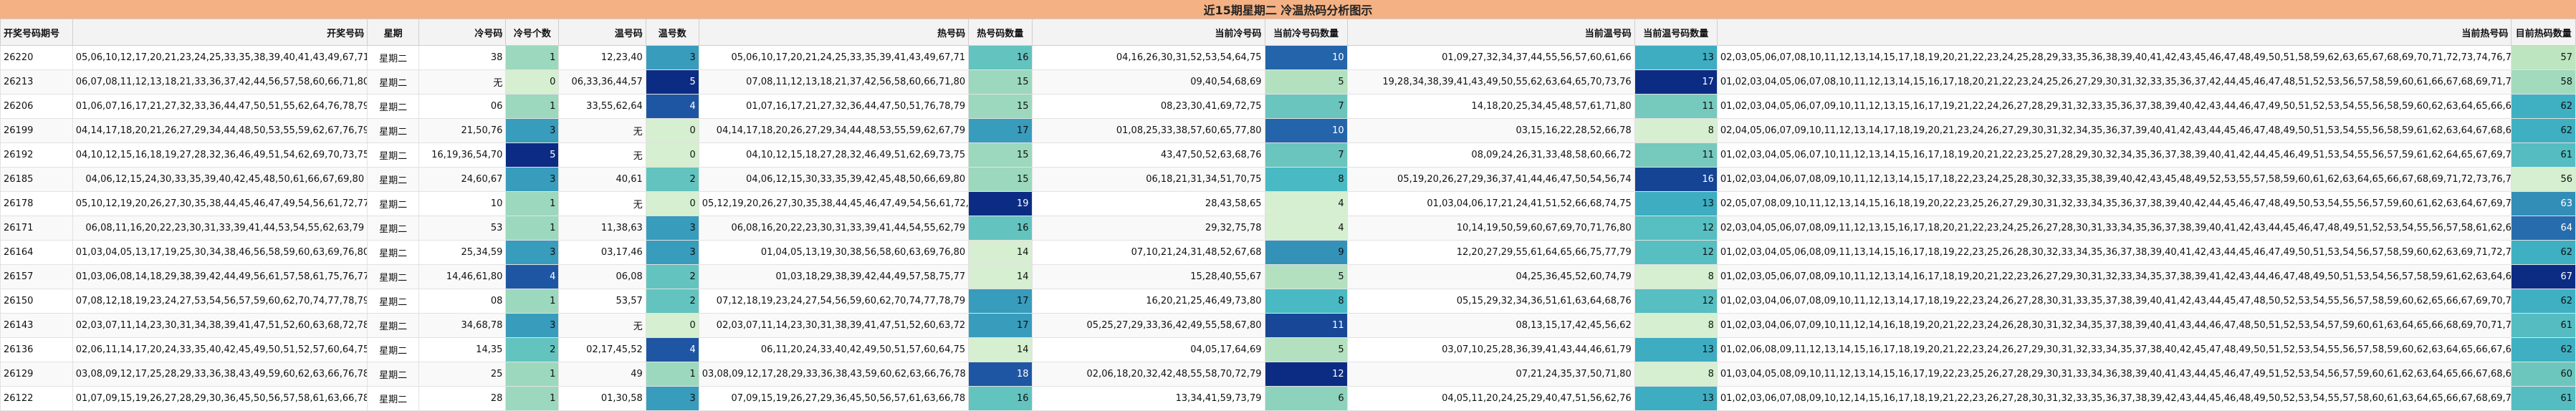  I want to click on header-cur-re: 当前热号码, so click(2114, 32).